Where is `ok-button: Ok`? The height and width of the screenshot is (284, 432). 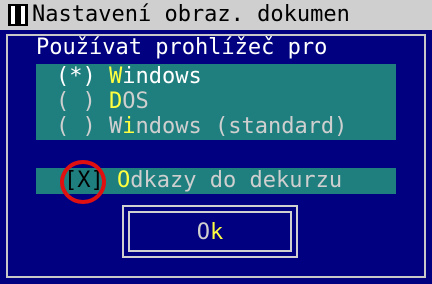
ok-button: Ok is located at coordinates (210, 231).